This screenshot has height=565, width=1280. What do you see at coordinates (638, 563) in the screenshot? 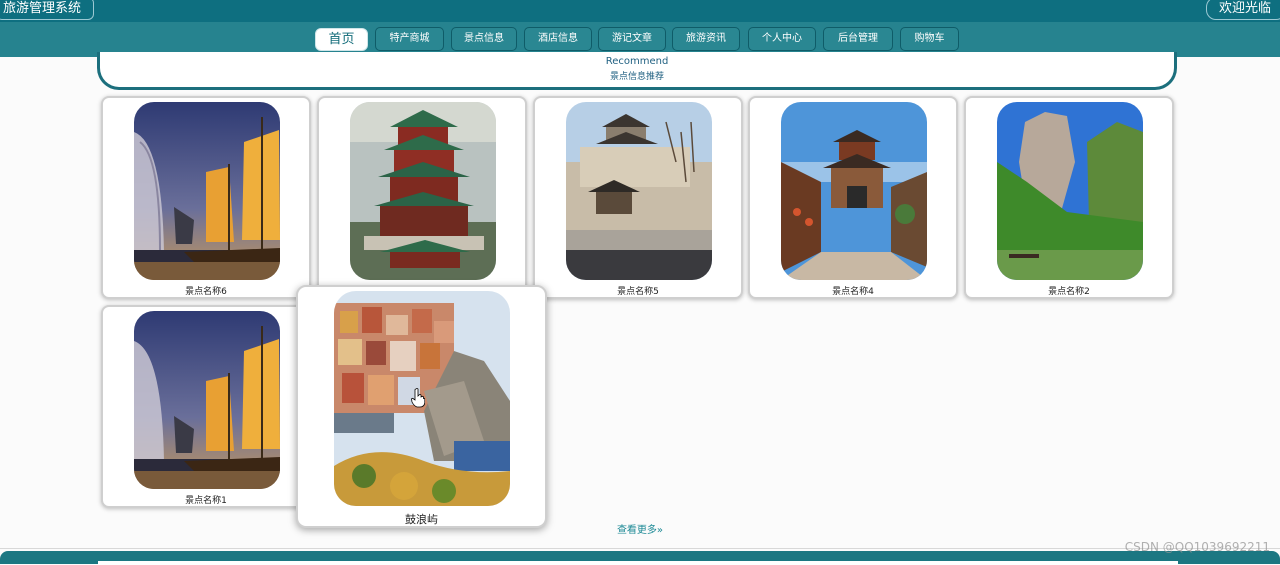
I see `footer-inner` at bounding box center [638, 563].